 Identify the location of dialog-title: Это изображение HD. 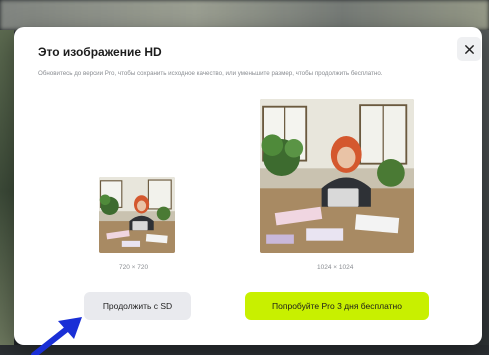
(100, 52).